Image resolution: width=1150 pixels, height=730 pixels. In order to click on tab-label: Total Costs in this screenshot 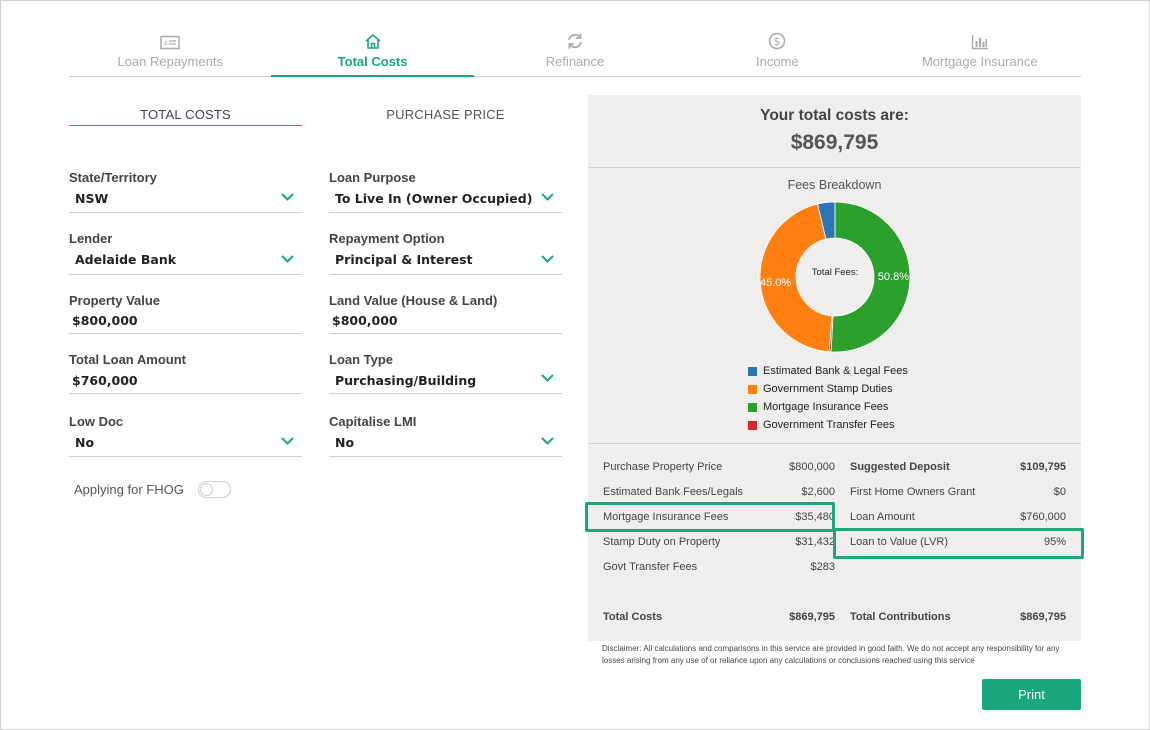, I will do `click(372, 61)`.